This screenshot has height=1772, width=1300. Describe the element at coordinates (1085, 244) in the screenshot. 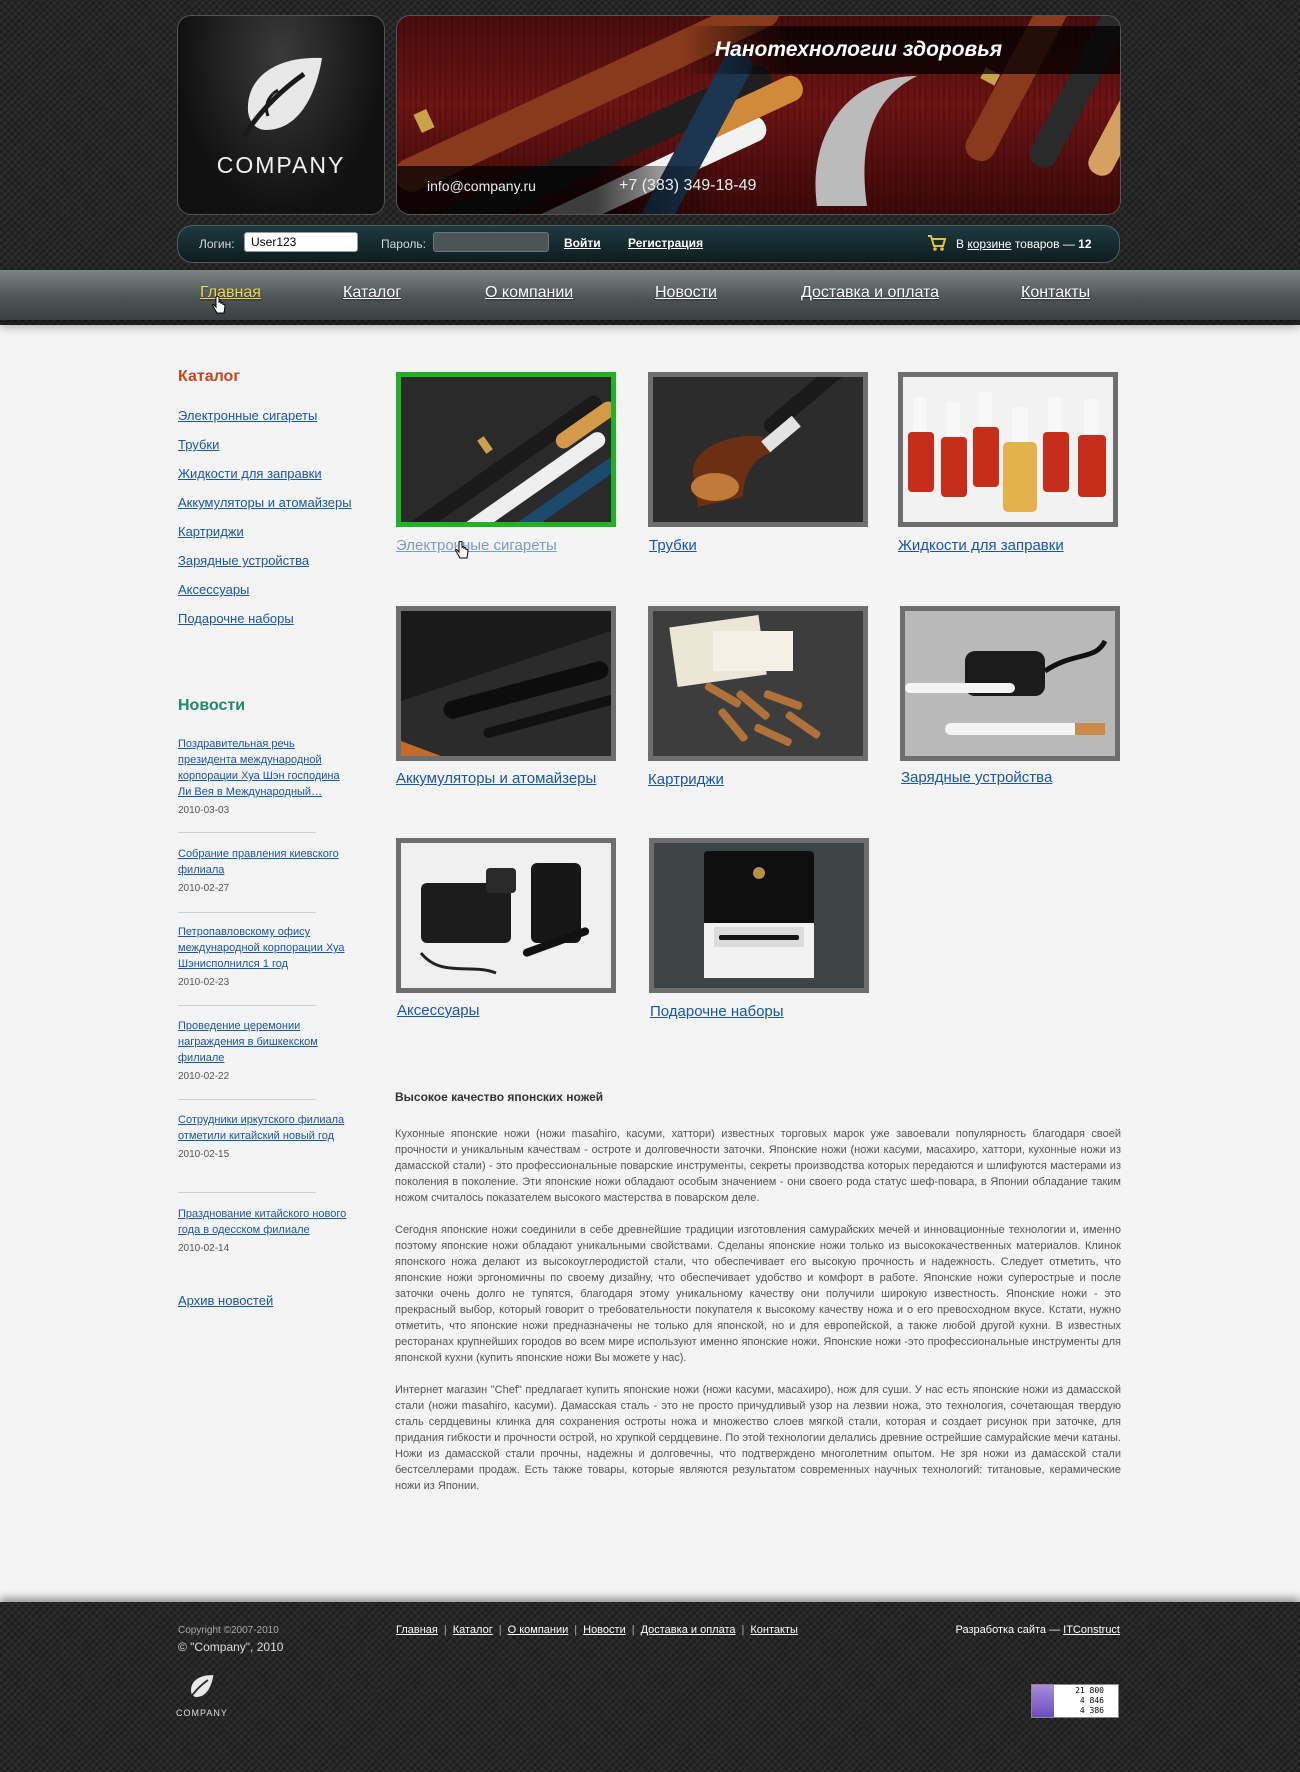

I see `cart-count: 12` at that location.